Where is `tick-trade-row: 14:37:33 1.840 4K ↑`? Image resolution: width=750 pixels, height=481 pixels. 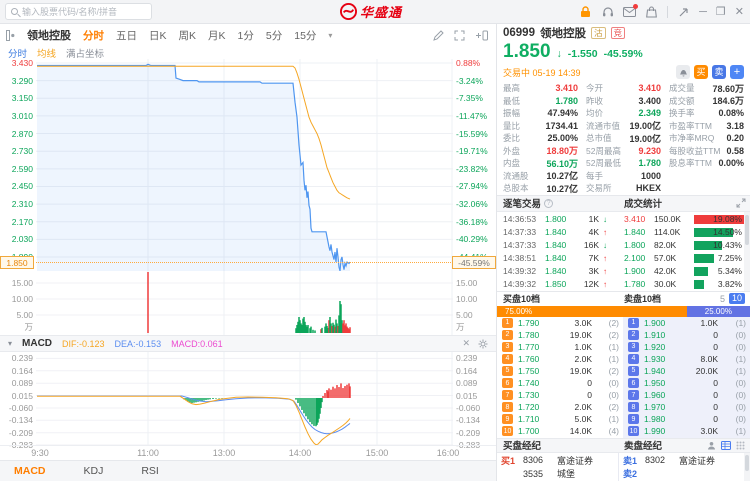 tick-trade-row: 14:37:33 1.840 4K ↑ is located at coordinates (560, 232).